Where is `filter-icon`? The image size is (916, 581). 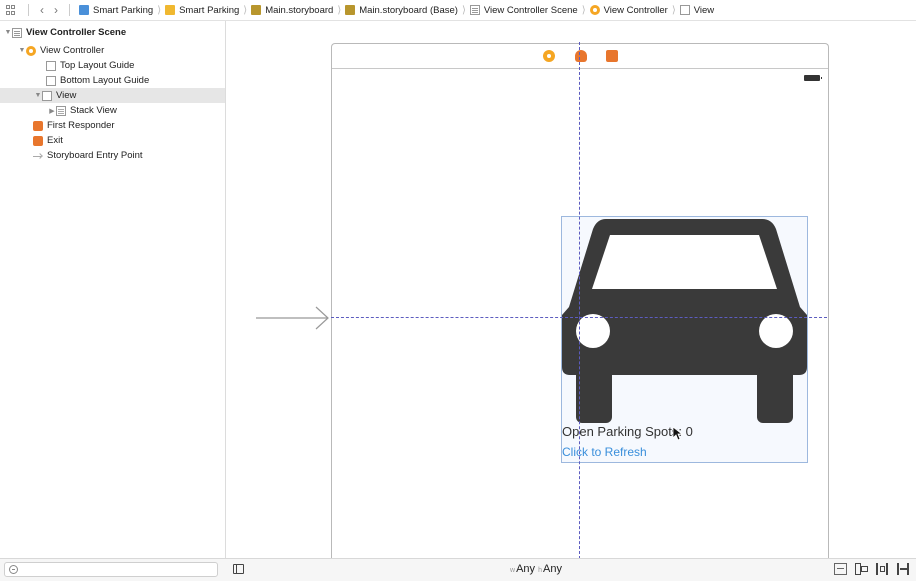
filter-icon is located at coordinates (13, 569).